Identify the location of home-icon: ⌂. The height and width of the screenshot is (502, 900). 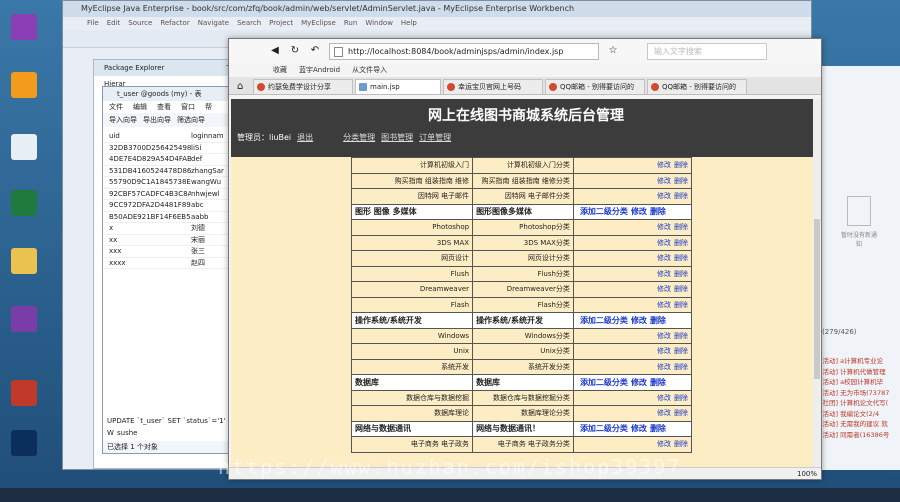
(244, 86).